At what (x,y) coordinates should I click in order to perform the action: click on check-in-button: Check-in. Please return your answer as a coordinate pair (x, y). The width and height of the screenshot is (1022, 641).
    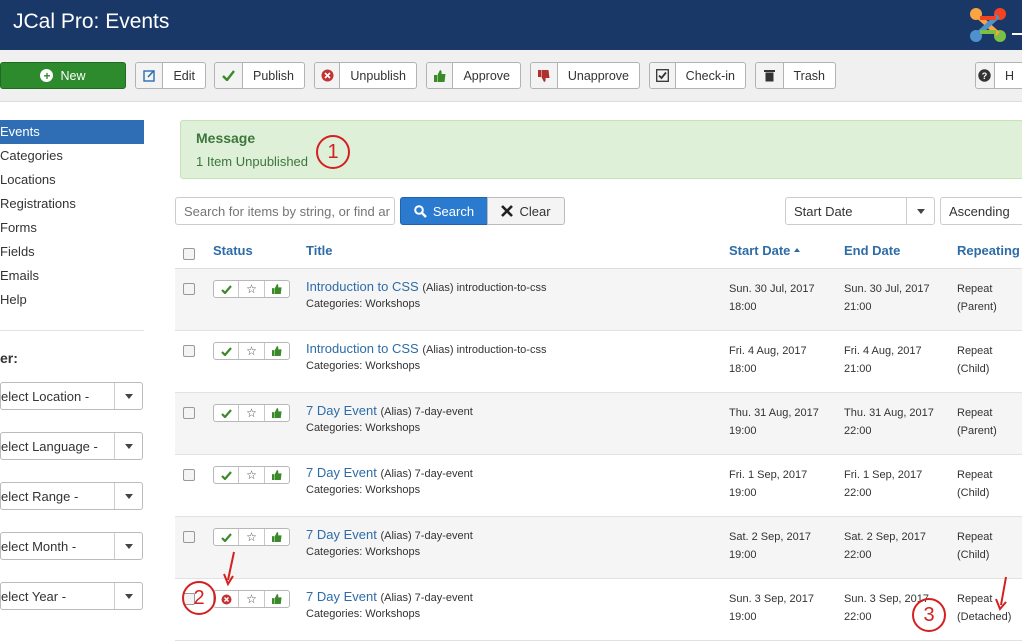
    Looking at the image, I should click on (697, 75).